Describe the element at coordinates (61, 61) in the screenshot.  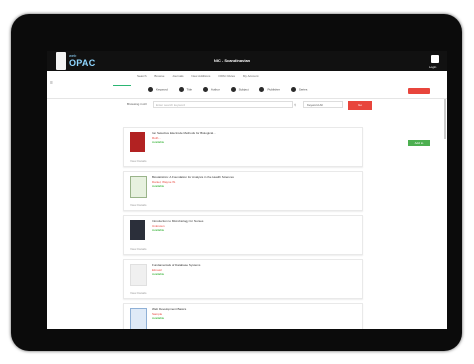
I see `book-icon` at that location.